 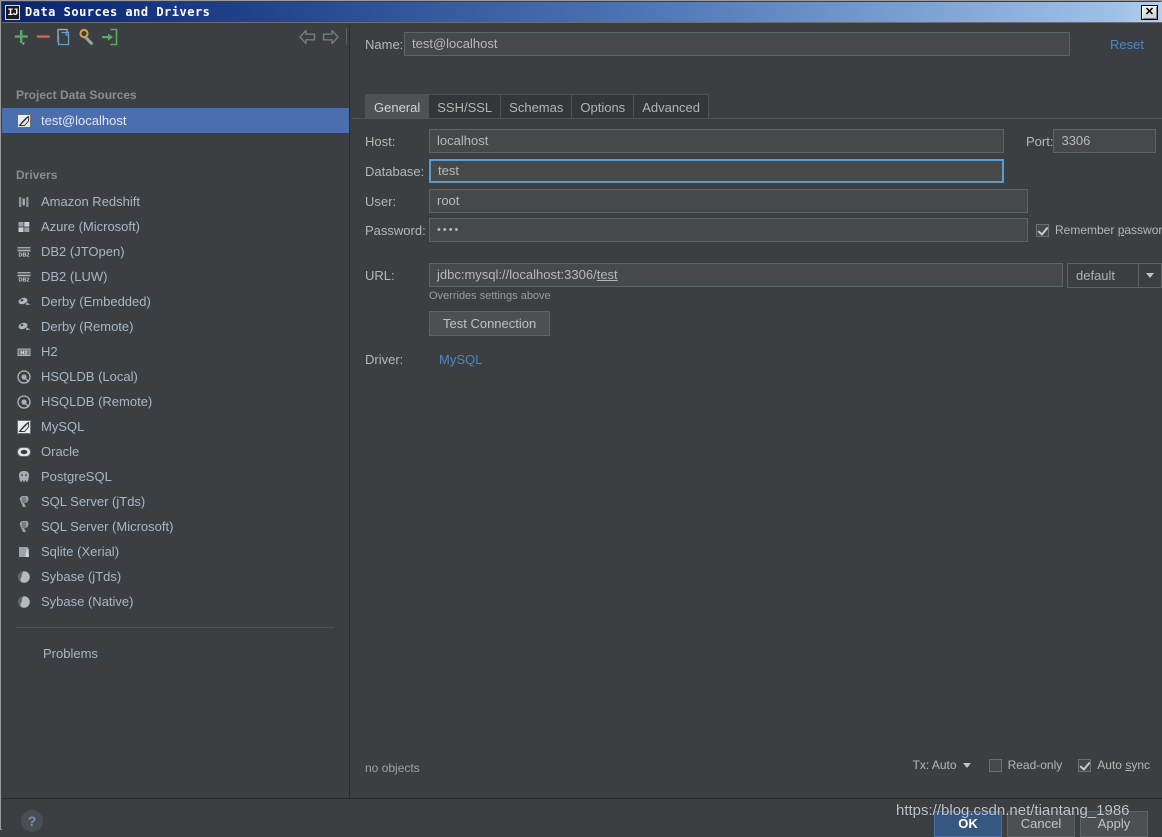 What do you see at coordinates (968, 824) in the screenshot?
I see `ok-button: OK` at bounding box center [968, 824].